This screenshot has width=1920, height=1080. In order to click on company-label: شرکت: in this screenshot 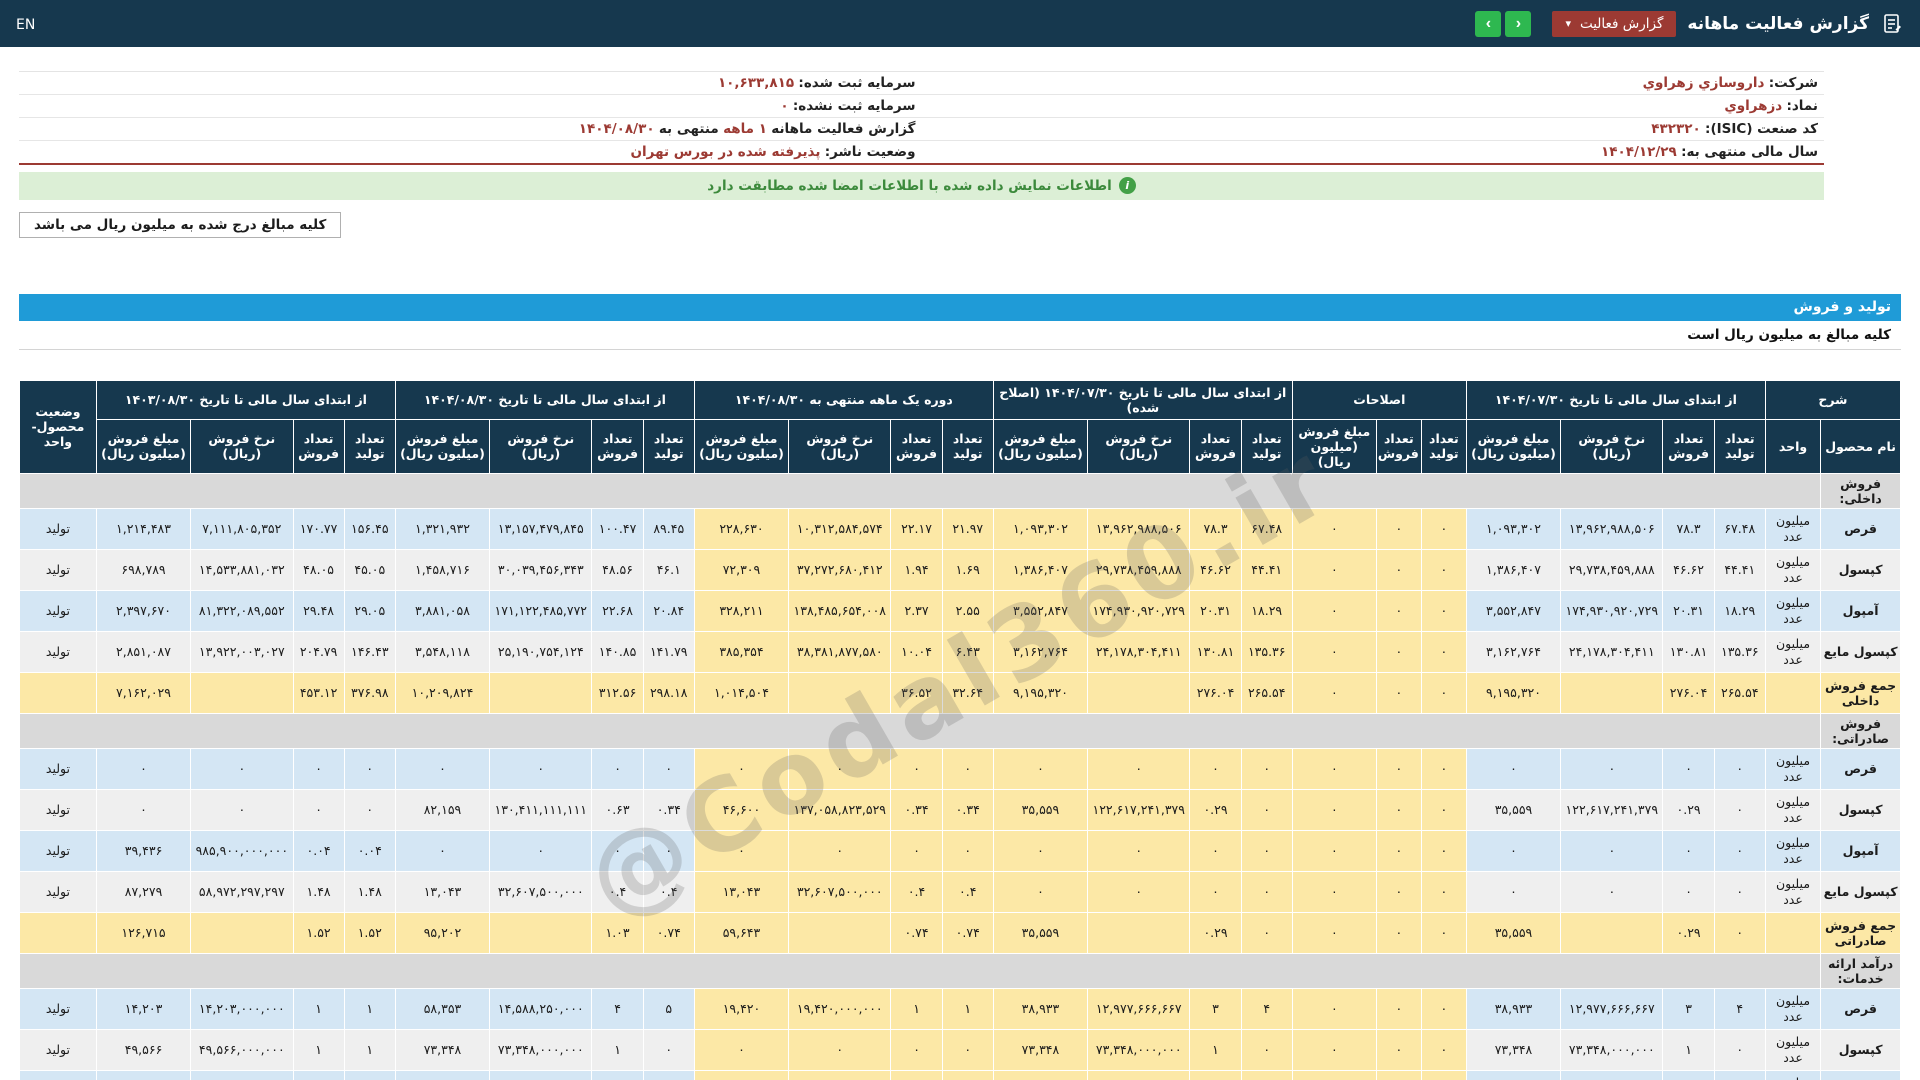, I will do `click(1793, 83)`.